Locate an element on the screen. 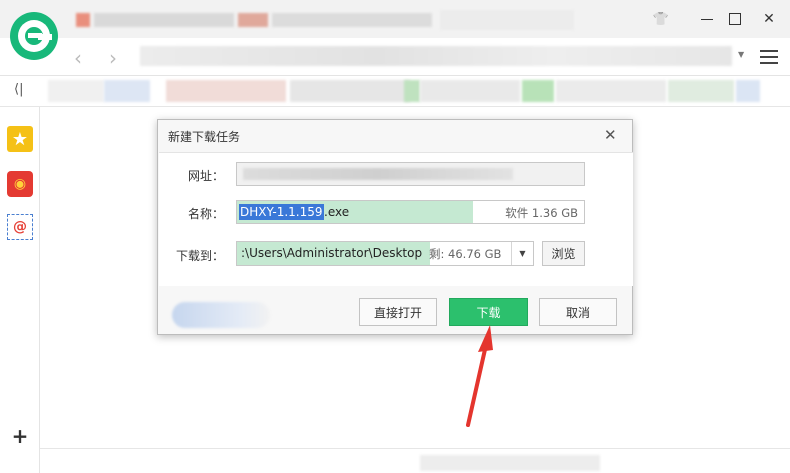 The height and width of the screenshot is (473, 790). bookmark-bar is located at coordinates (395, 92).